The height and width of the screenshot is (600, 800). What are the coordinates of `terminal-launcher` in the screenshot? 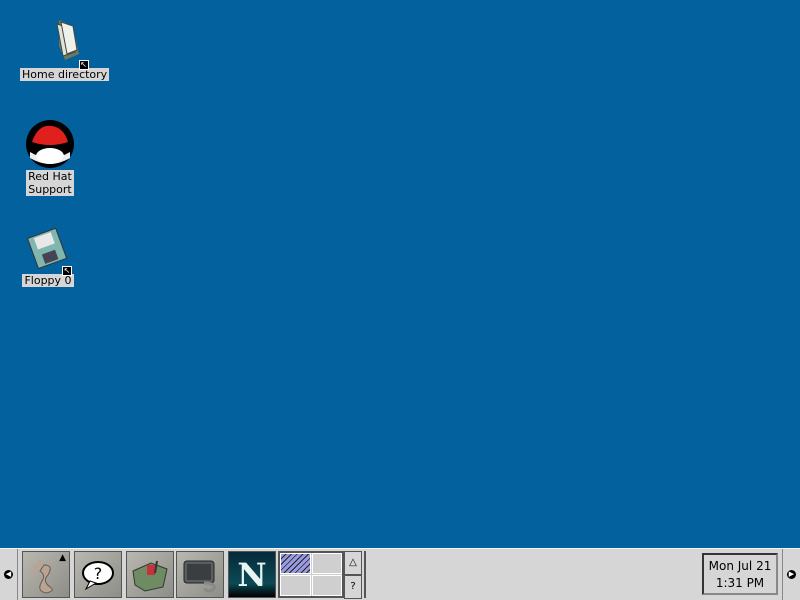 It's located at (200, 574).